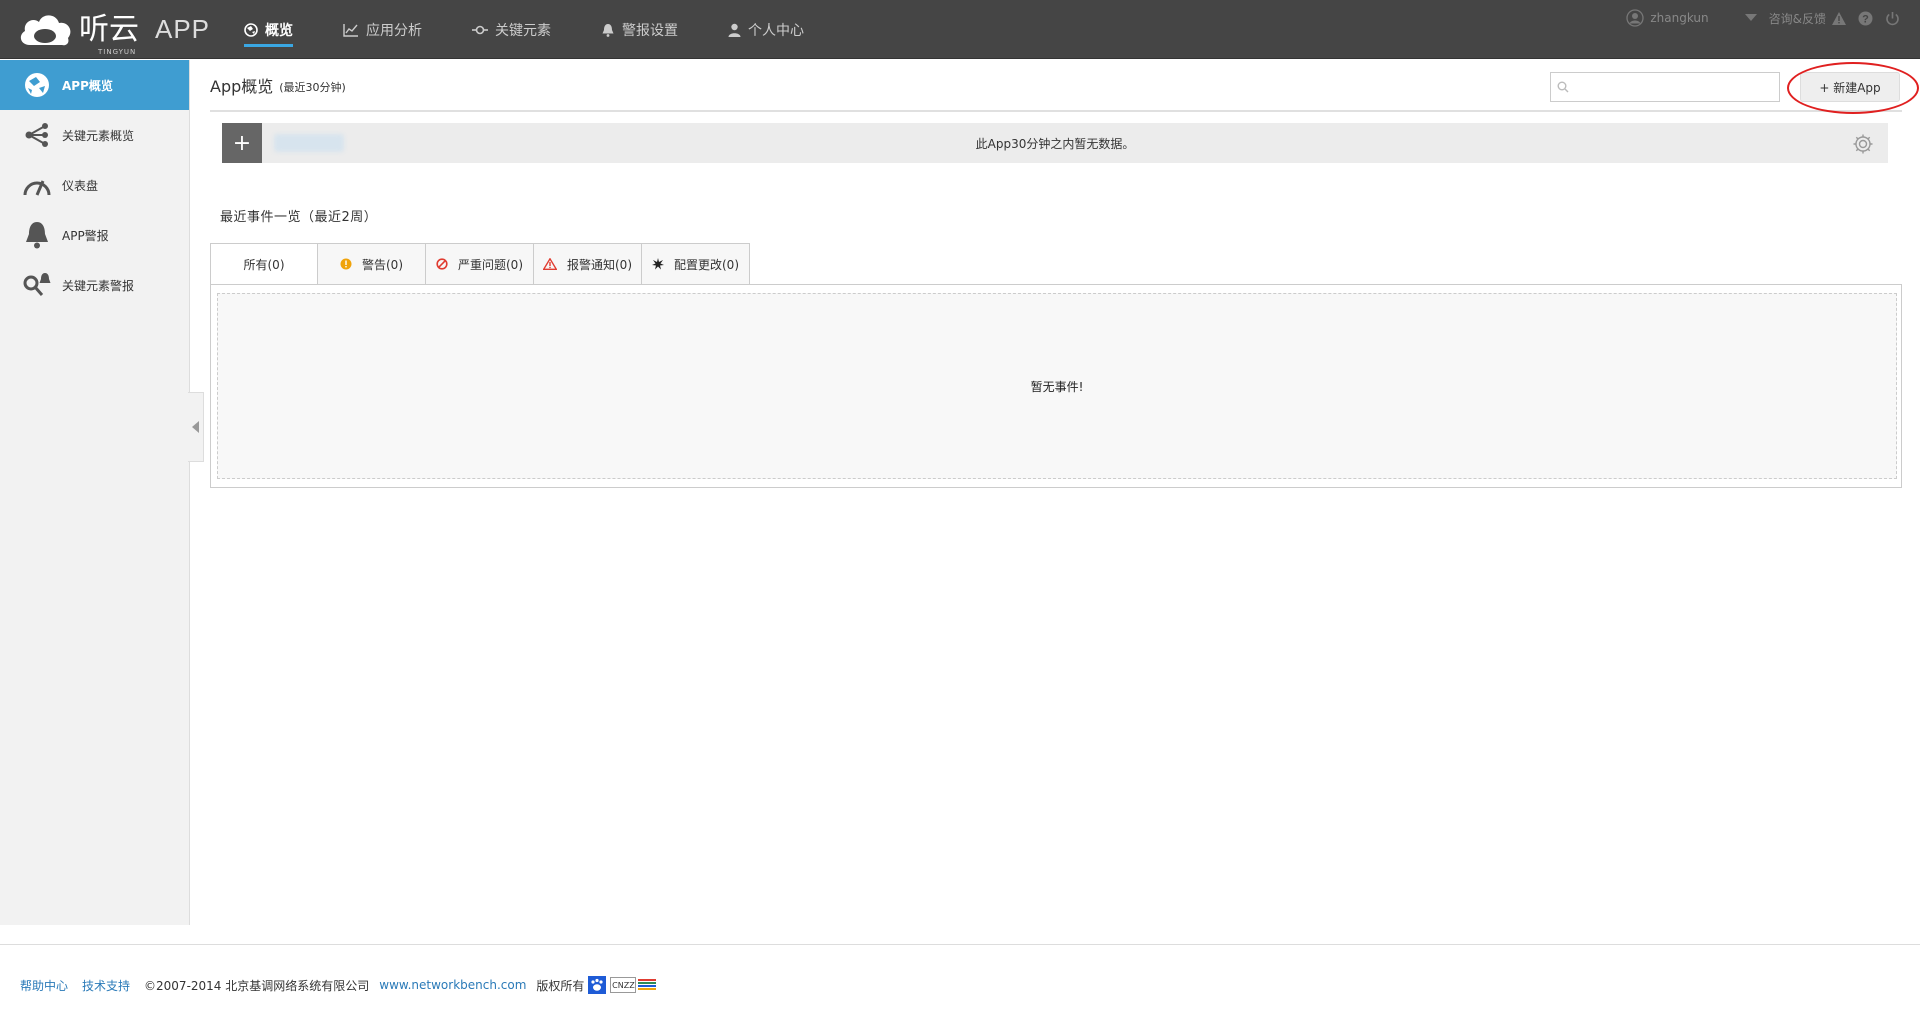 The width and height of the screenshot is (1920, 1016). What do you see at coordinates (279, 30) in the screenshot?
I see `nav-overview-label: 概览` at bounding box center [279, 30].